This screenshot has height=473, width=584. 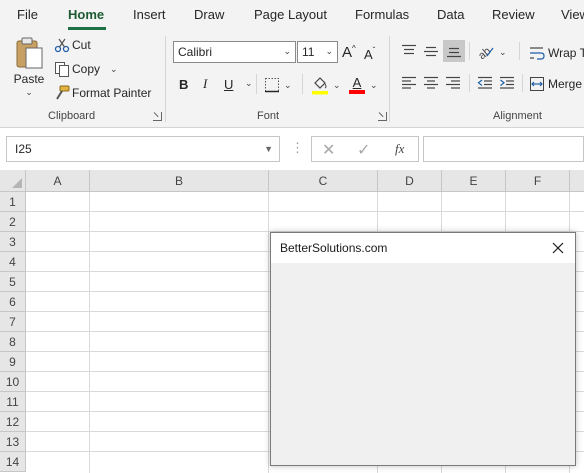 I want to click on select-all-corner, so click(x=13, y=181).